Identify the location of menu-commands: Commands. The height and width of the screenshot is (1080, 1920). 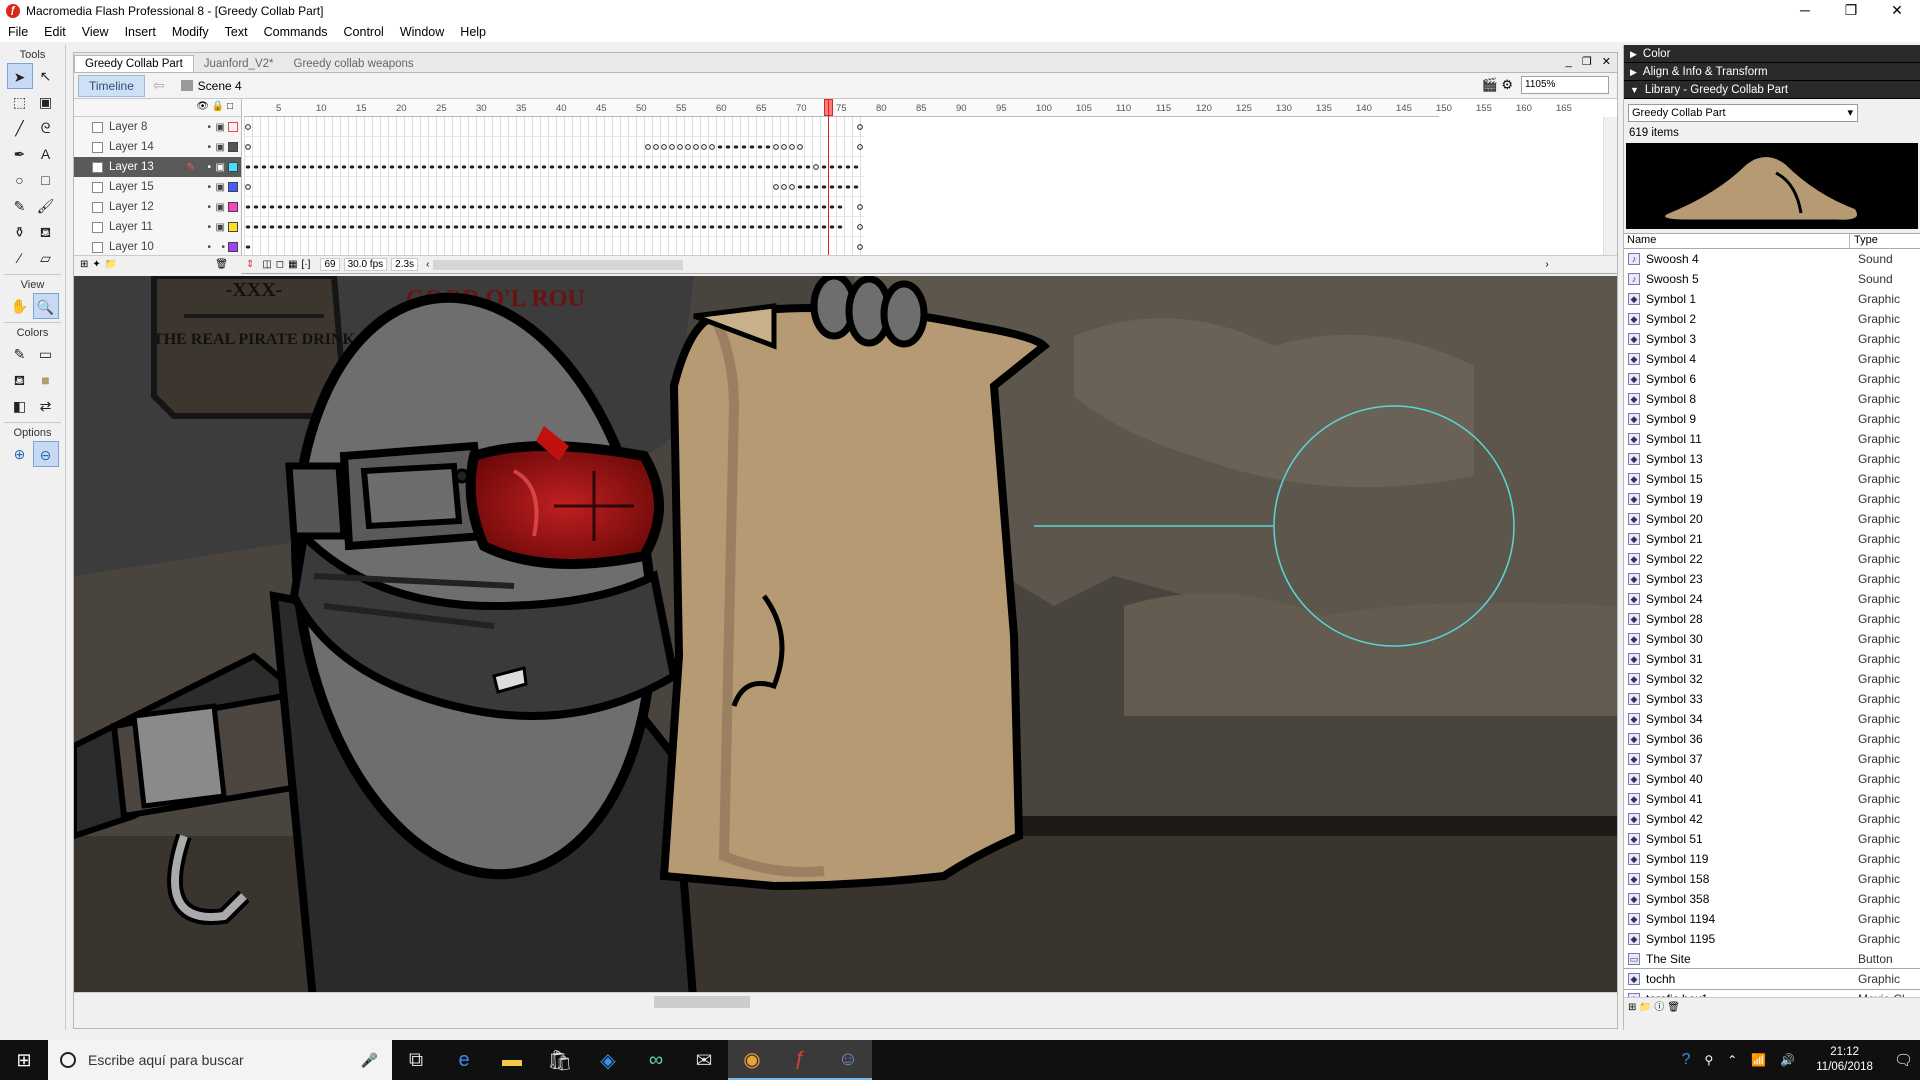
(296, 32).